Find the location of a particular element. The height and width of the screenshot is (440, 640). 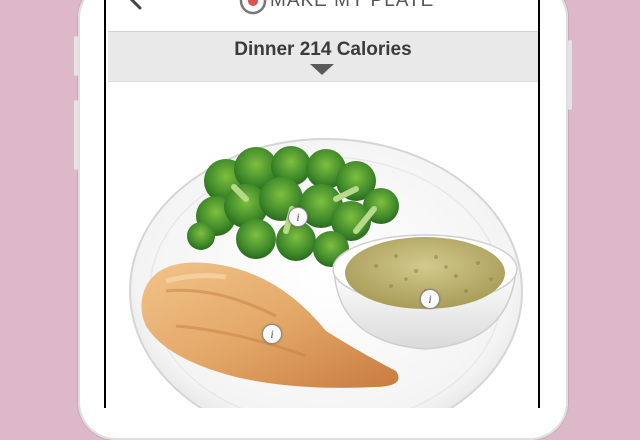

back-button is located at coordinates (135, 7).